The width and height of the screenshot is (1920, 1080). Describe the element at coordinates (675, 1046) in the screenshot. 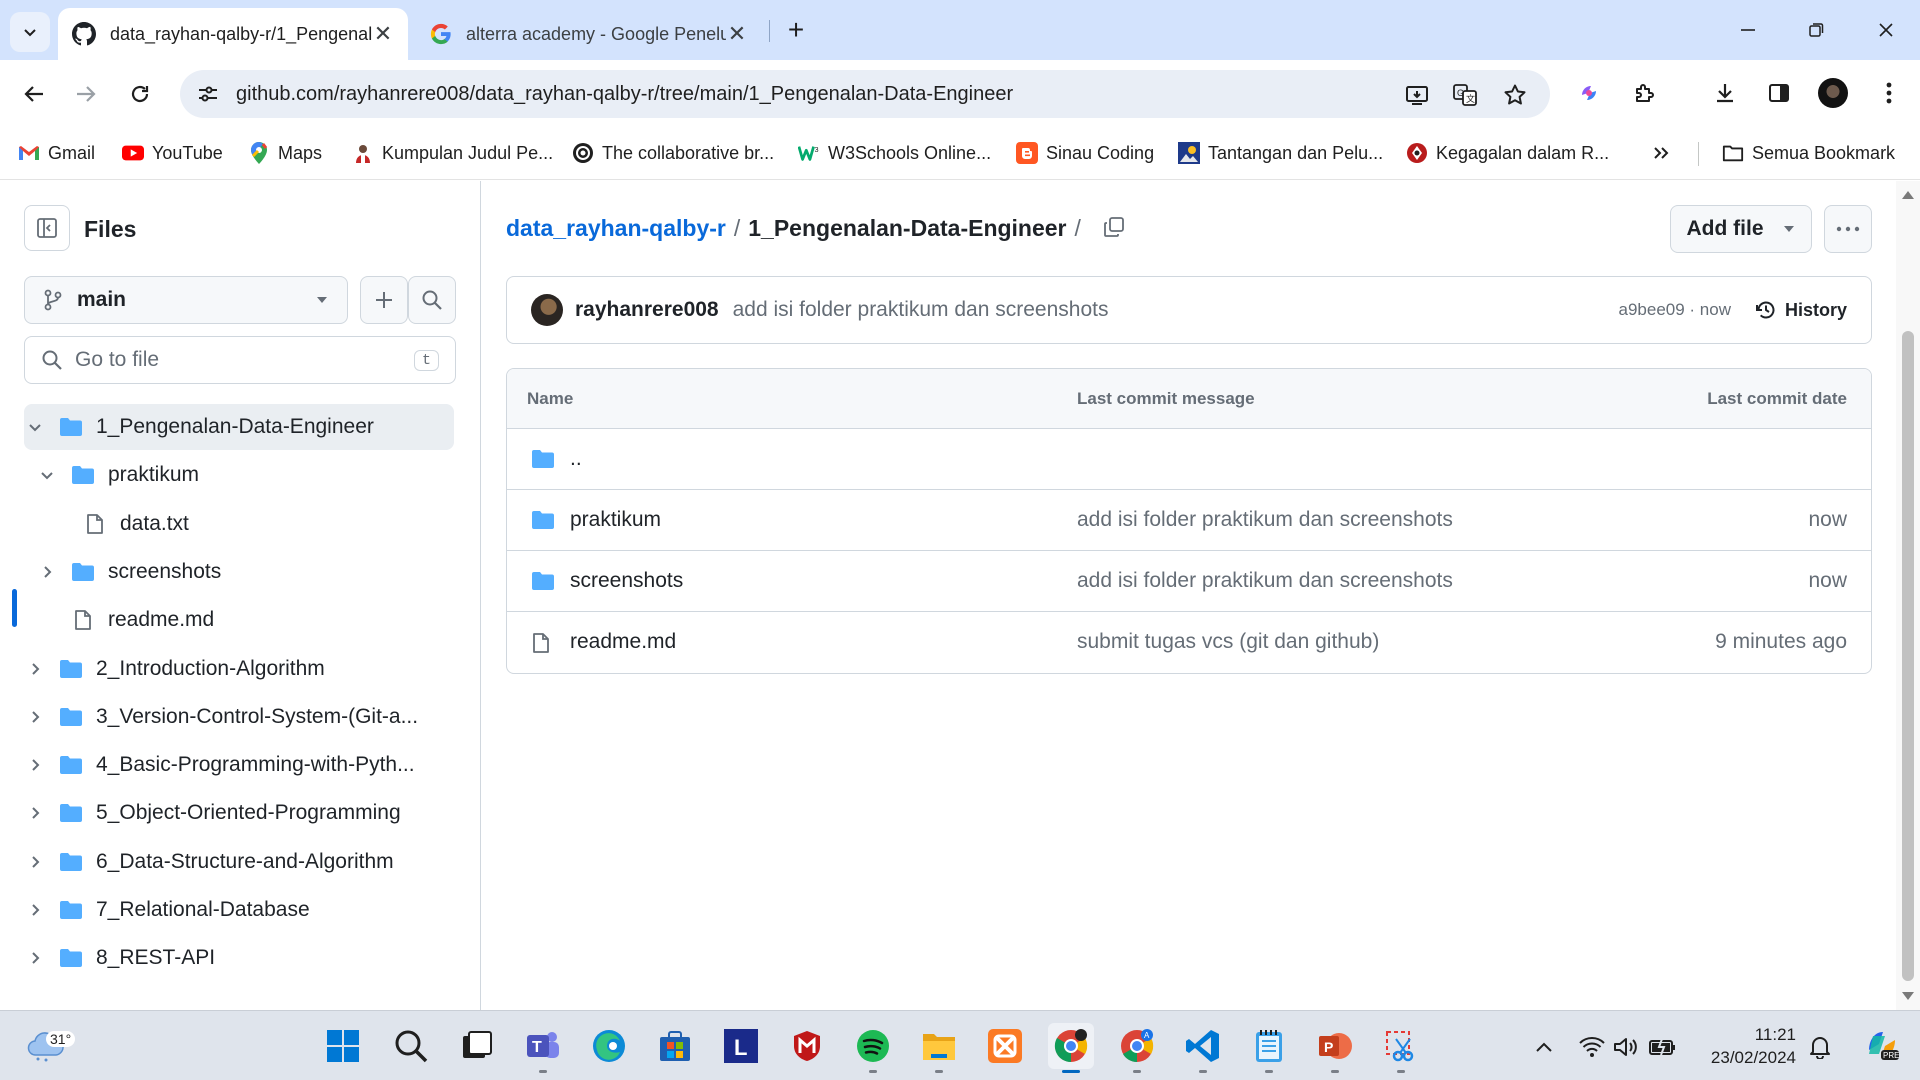

I see `taskbar-store` at that location.